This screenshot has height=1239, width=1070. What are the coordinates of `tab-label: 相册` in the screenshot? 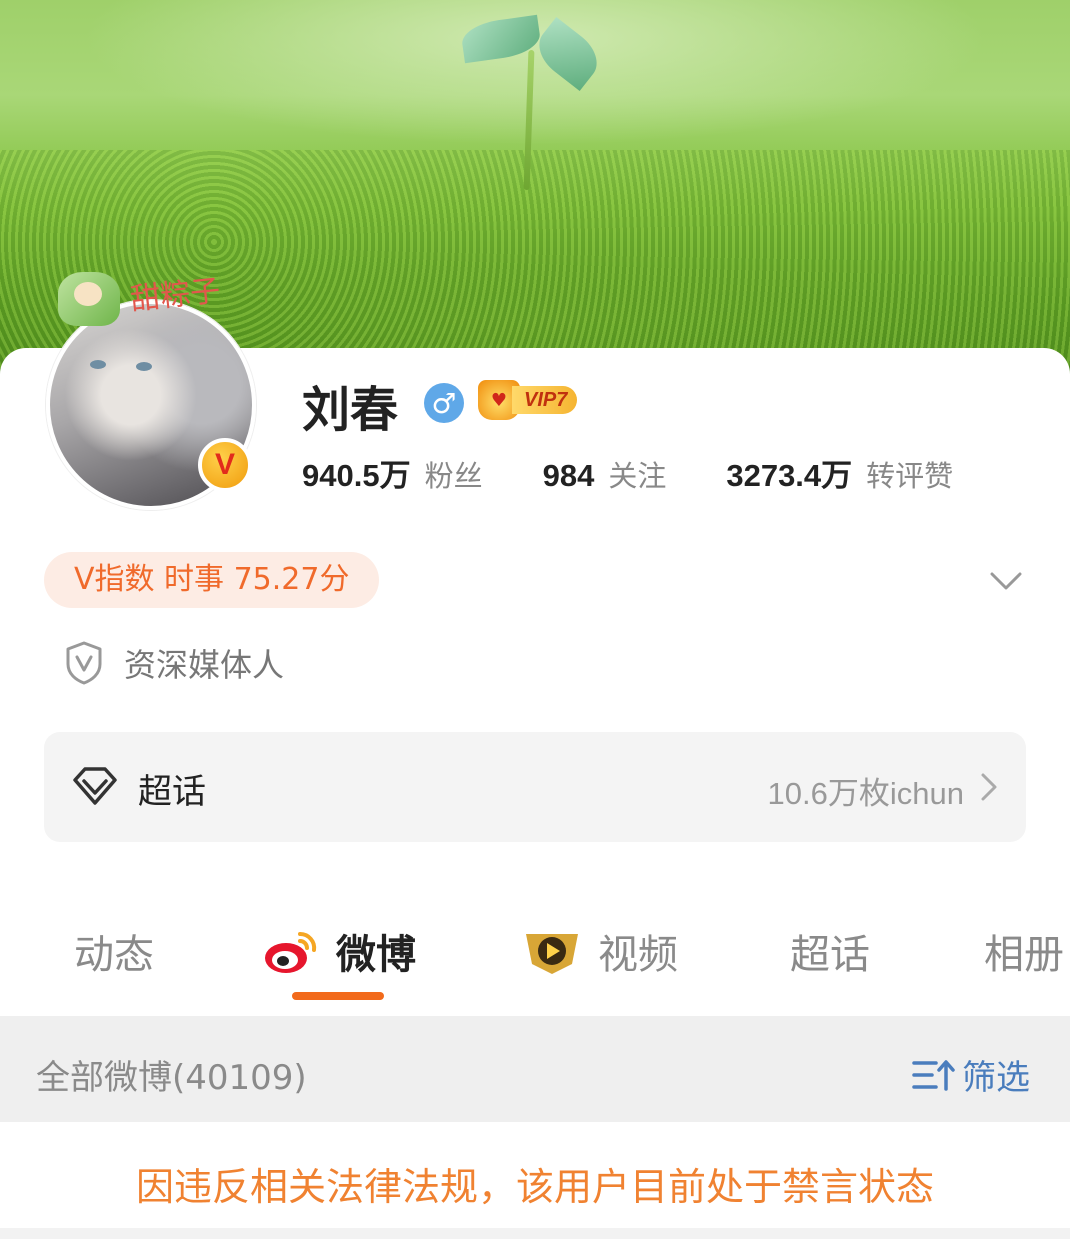 It's located at (1024, 955).